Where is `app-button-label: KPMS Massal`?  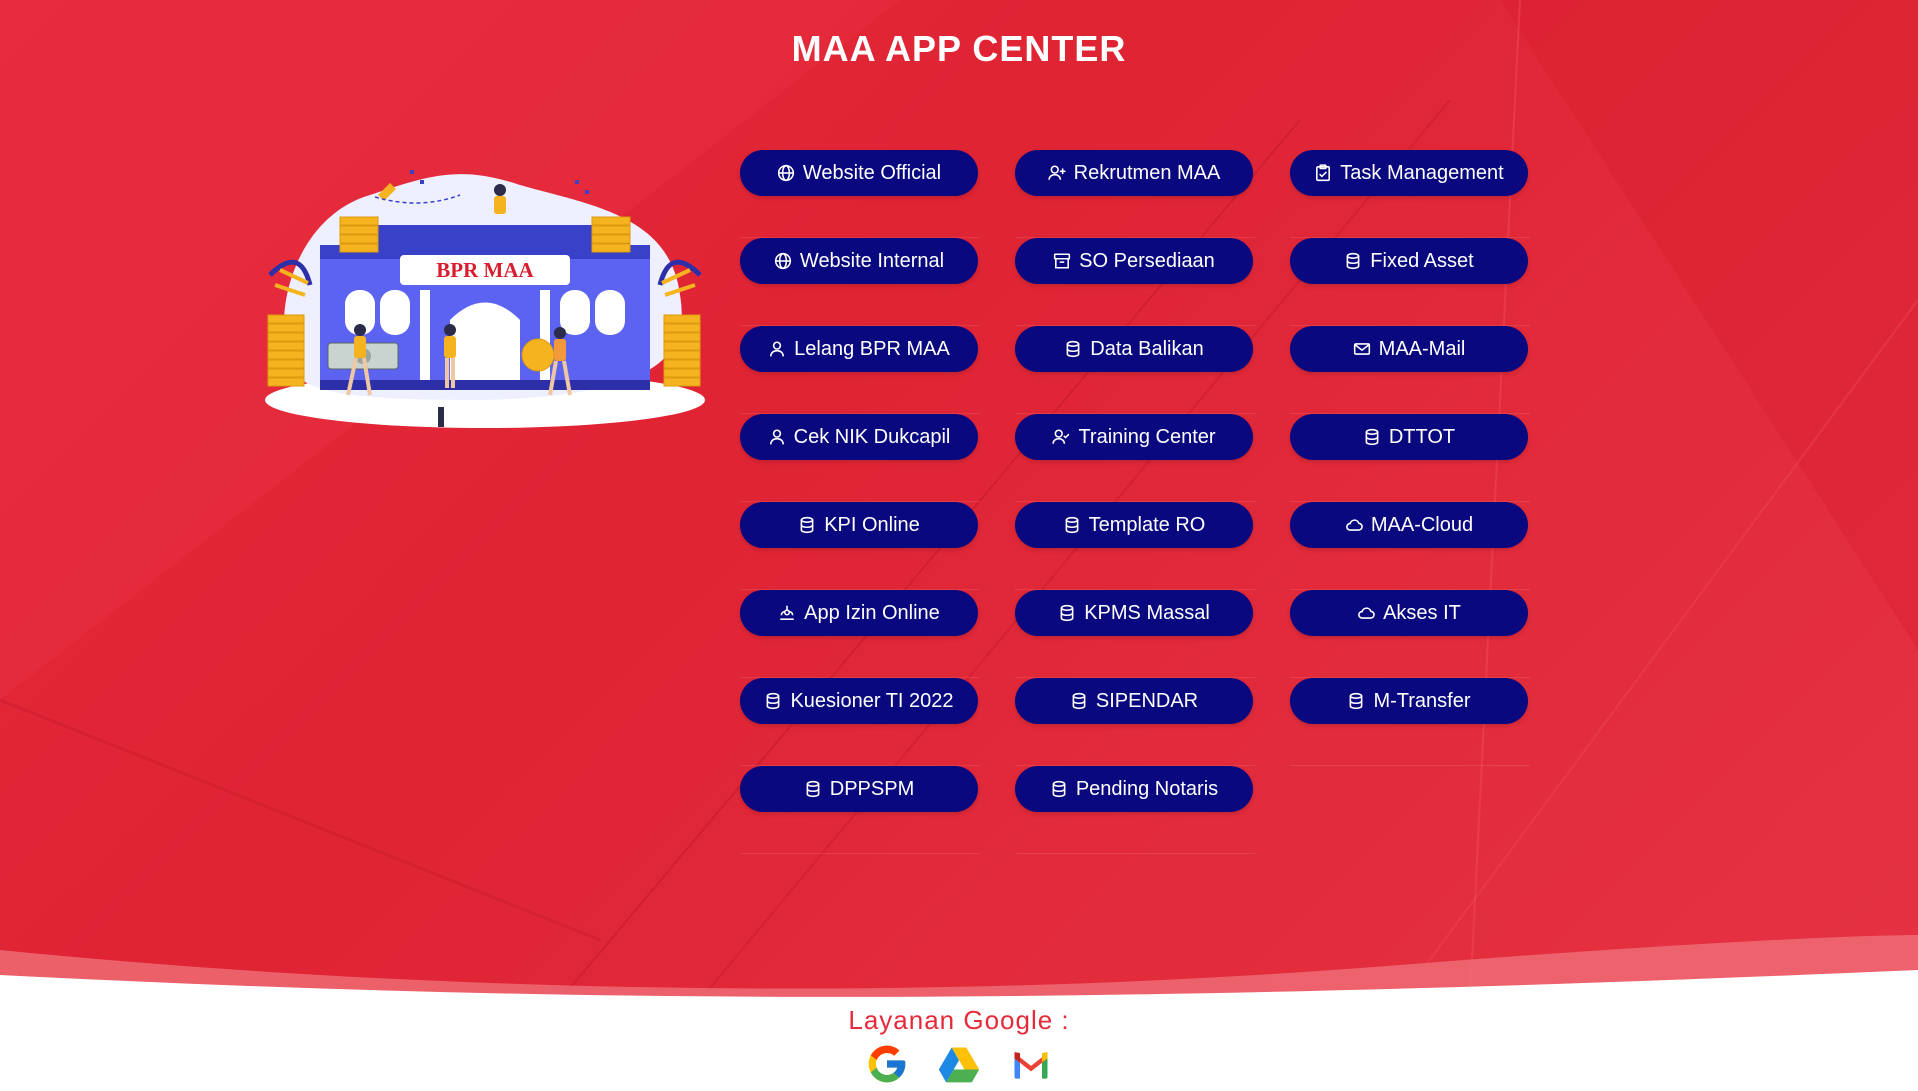
app-button-label: KPMS Massal is located at coordinates (1147, 612).